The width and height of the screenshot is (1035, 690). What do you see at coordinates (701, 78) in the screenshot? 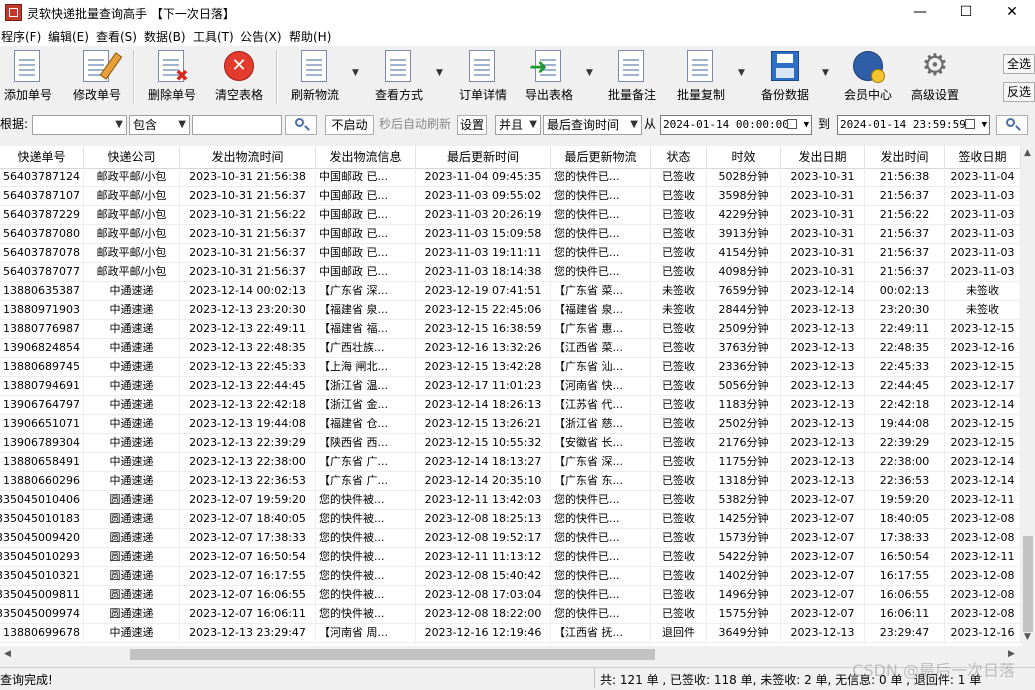
I see `batch-copy-button: 批量复制` at bounding box center [701, 78].